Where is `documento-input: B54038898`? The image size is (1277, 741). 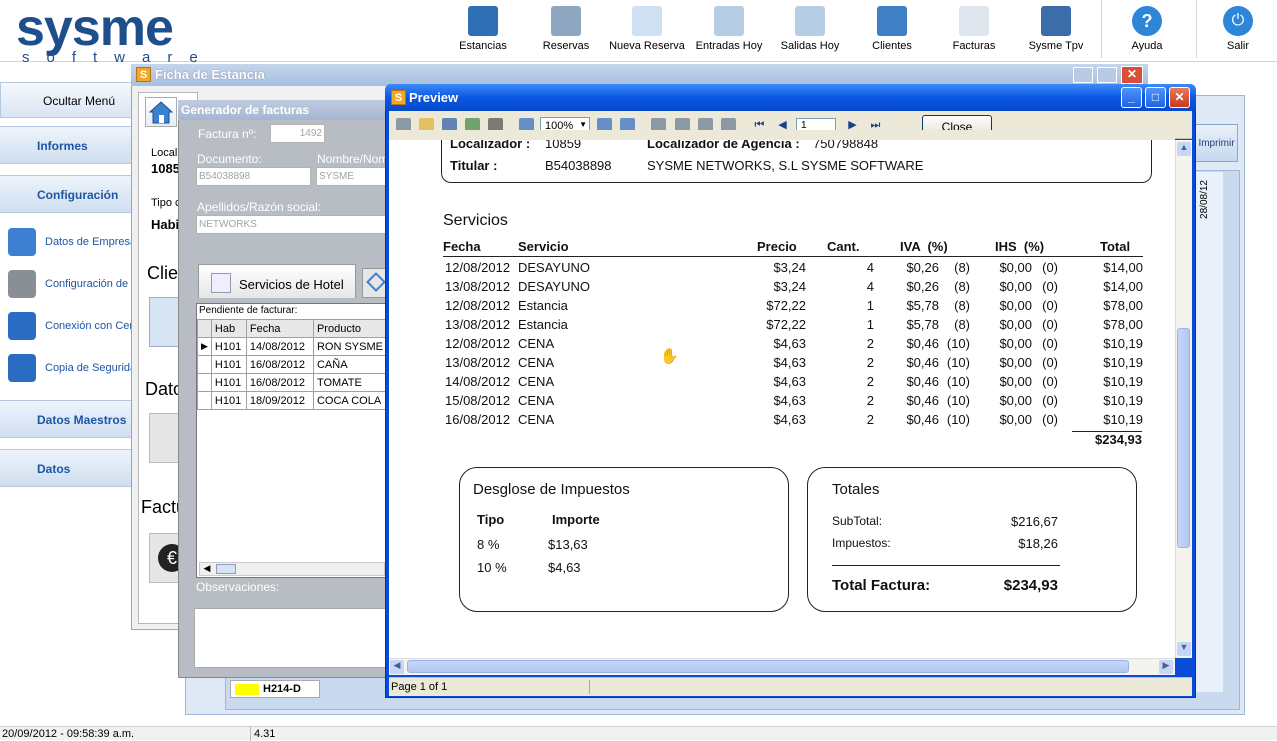
documento-input: B54038898 is located at coordinates (253, 176).